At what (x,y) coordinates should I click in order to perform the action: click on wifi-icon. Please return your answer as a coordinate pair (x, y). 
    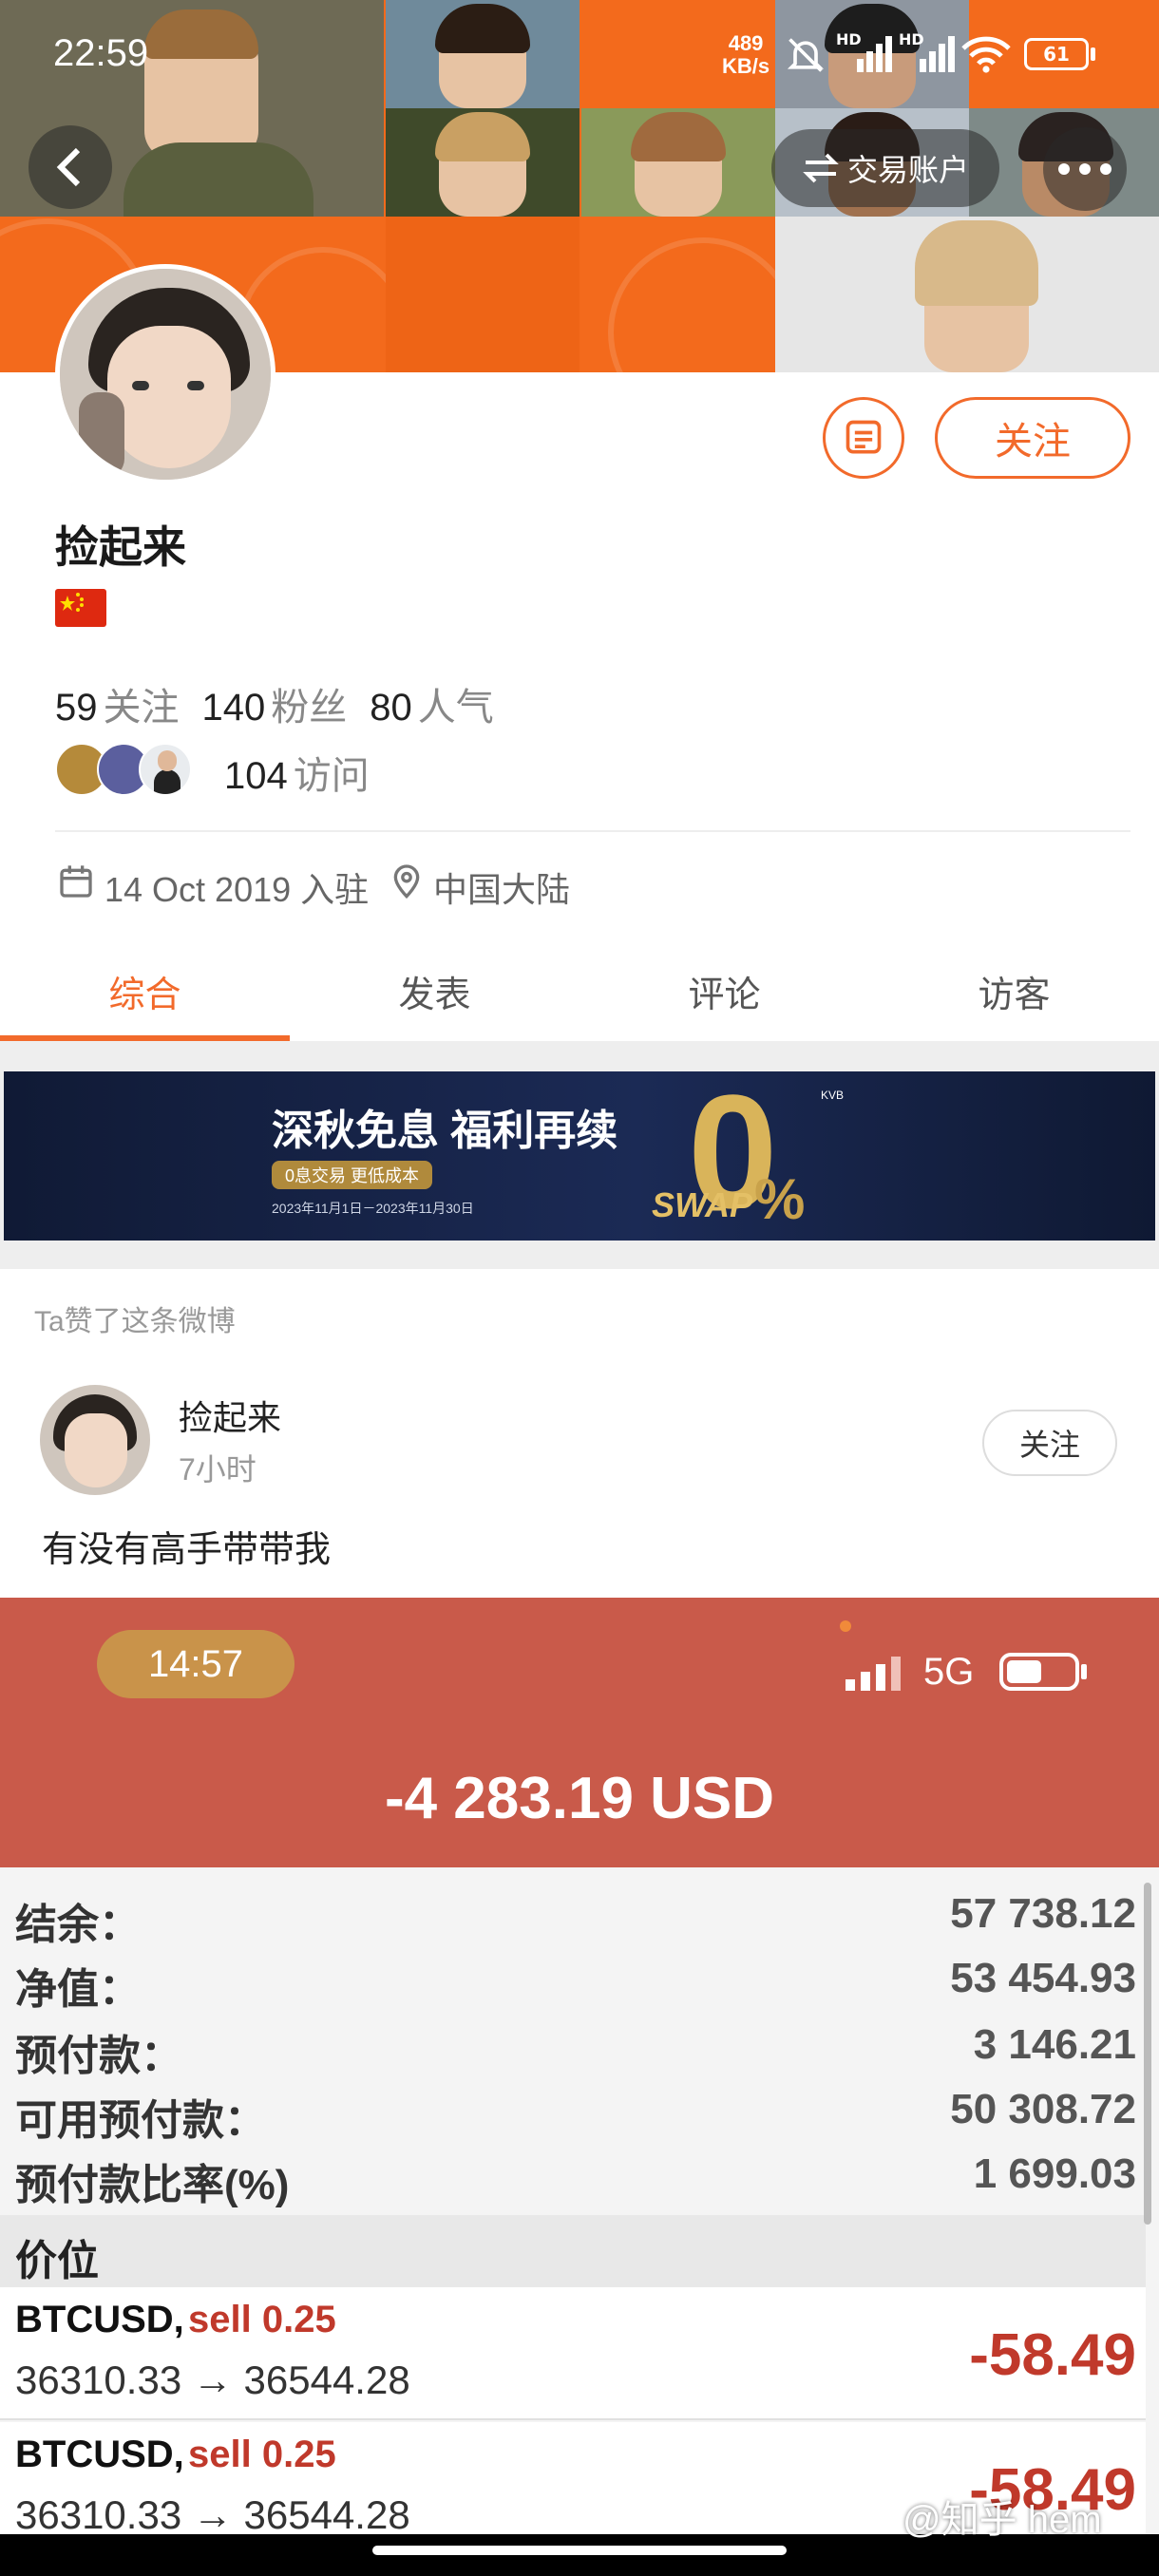
    Looking at the image, I should click on (986, 54).